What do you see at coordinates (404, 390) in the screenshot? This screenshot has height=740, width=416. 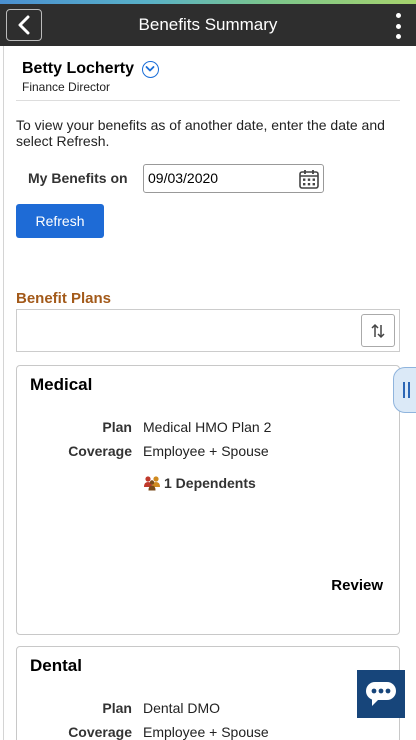 I see `side-panel-tab` at bounding box center [404, 390].